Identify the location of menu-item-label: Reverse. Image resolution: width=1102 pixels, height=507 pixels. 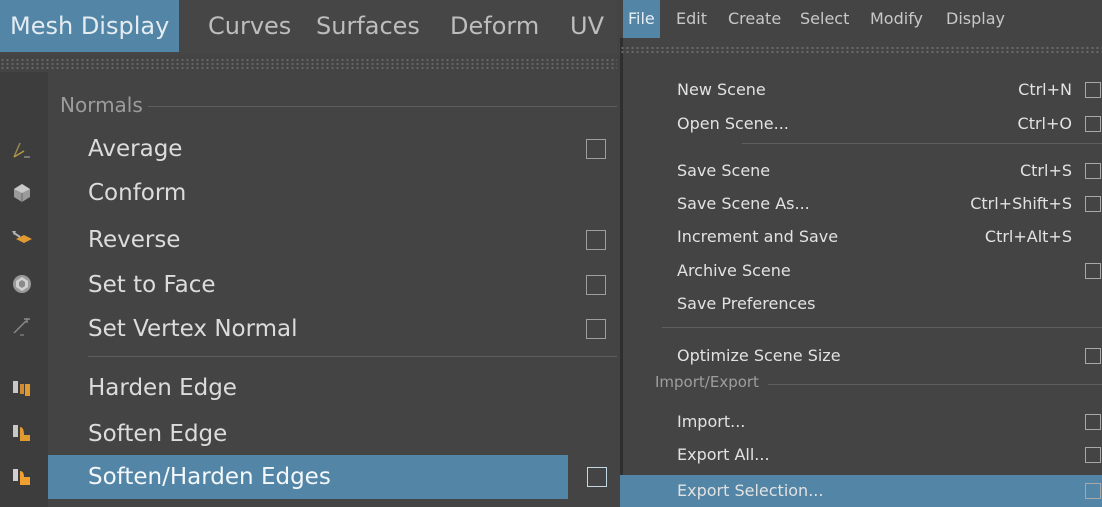
(134, 240).